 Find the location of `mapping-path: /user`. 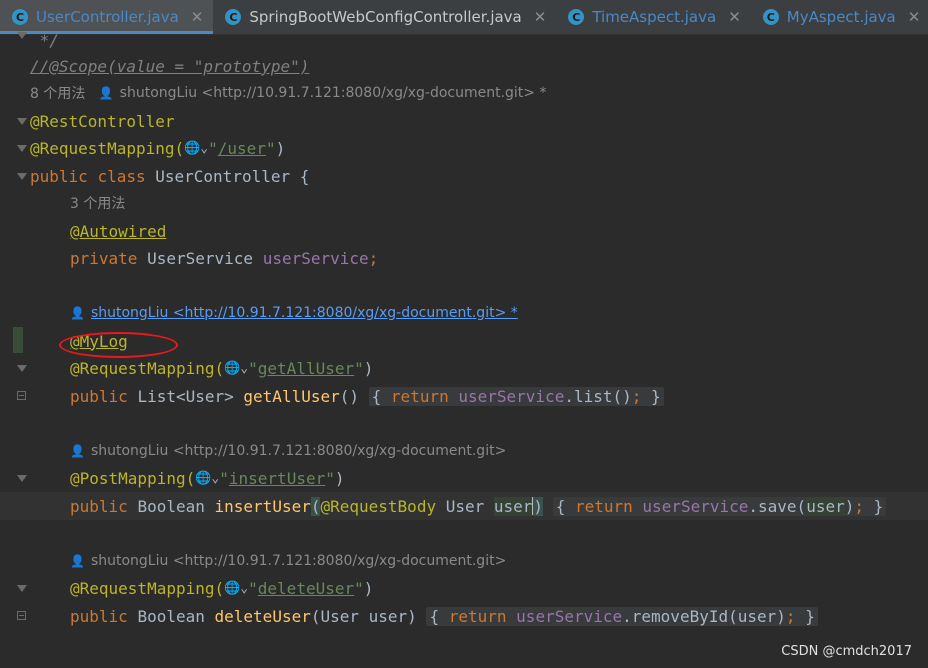

mapping-path: /user is located at coordinates (242, 148).